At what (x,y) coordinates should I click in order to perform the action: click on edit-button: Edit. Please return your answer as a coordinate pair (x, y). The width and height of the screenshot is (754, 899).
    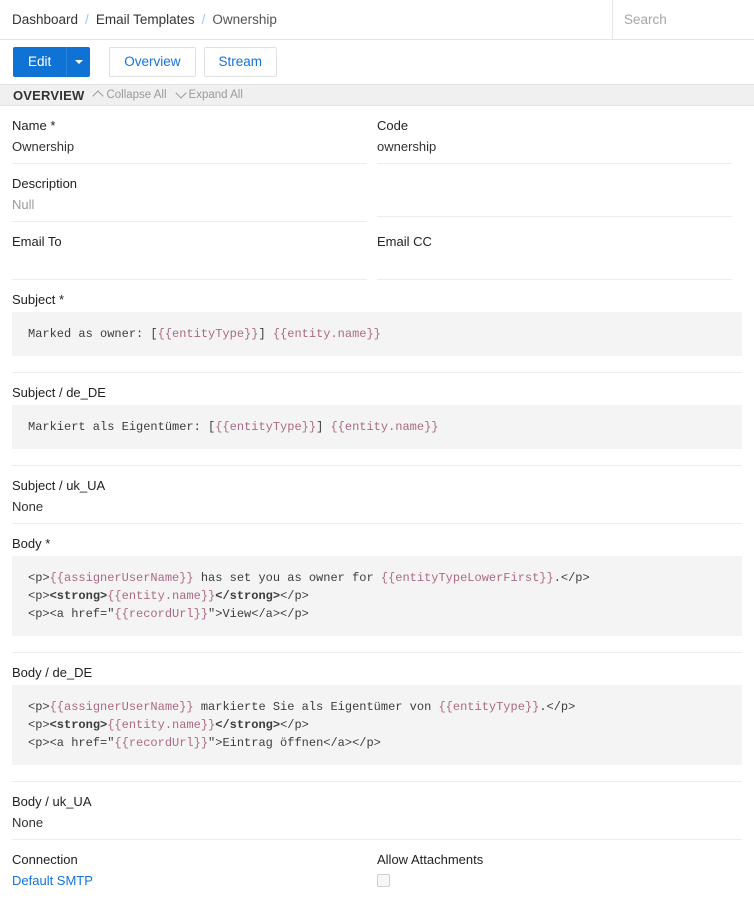
    Looking at the image, I should click on (40, 62).